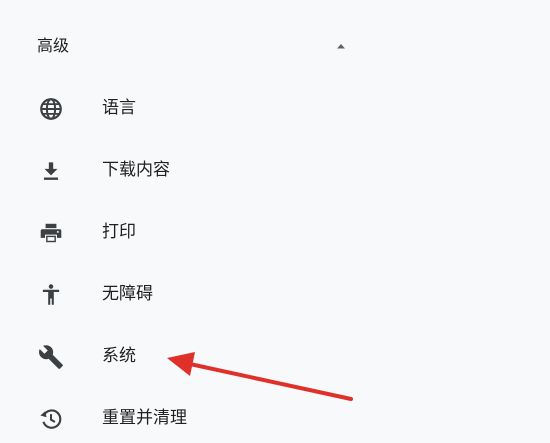 This screenshot has height=443, width=550. Describe the element at coordinates (51, 419) in the screenshot. I see `history-icon` at that location.